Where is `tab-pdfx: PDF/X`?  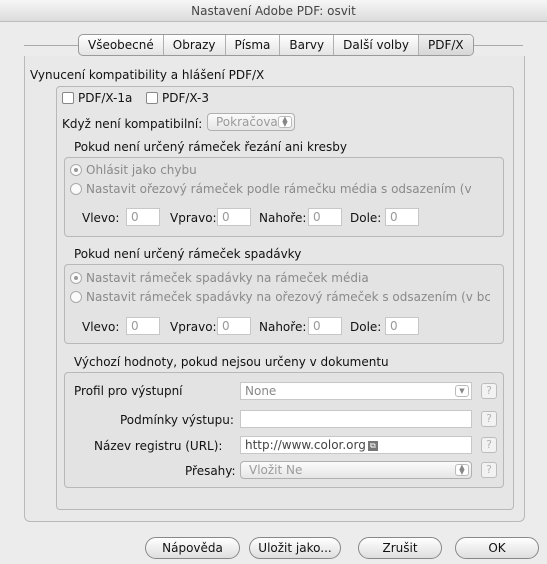 tab-pdfx: PDF/X is located at coordinates (445, 45).